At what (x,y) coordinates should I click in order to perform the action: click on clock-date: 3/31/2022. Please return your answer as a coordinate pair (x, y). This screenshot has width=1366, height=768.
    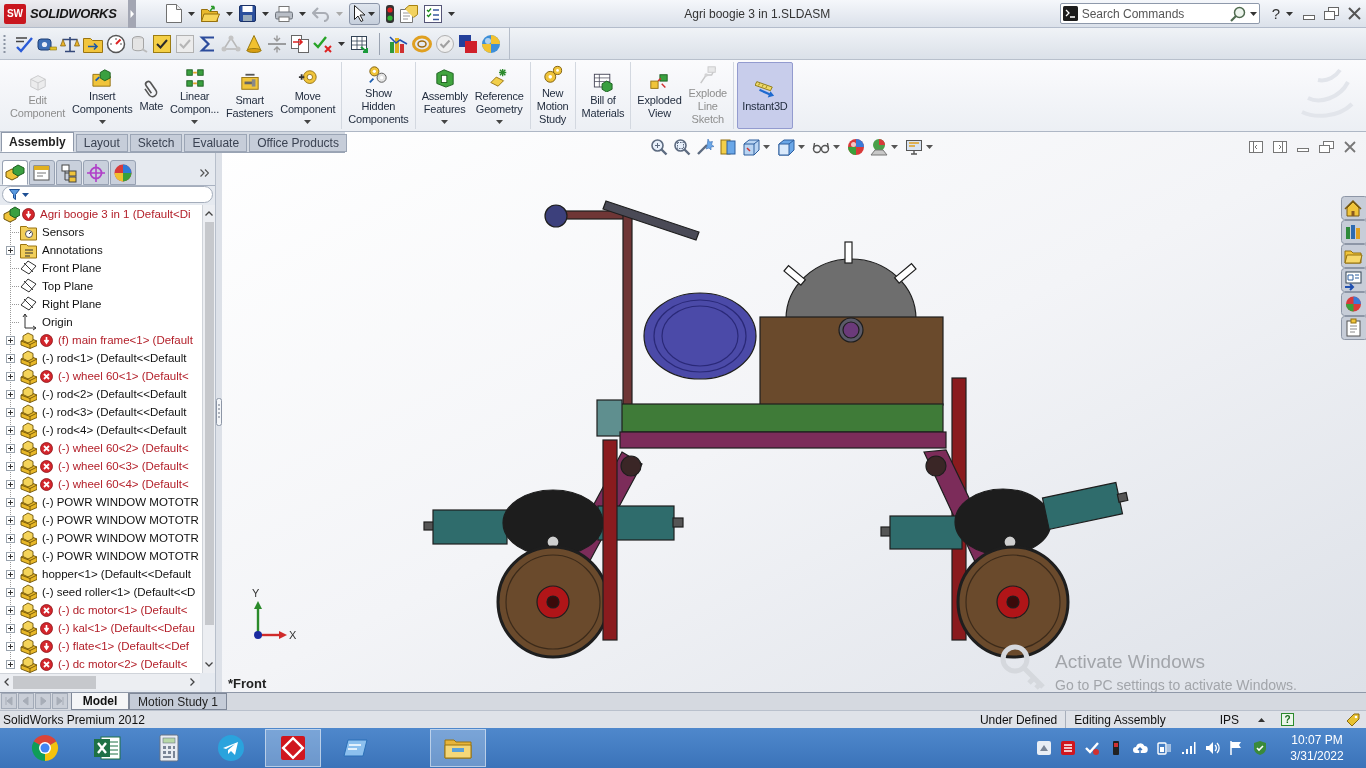
    Looking at the image, I should click on (1317, 756).